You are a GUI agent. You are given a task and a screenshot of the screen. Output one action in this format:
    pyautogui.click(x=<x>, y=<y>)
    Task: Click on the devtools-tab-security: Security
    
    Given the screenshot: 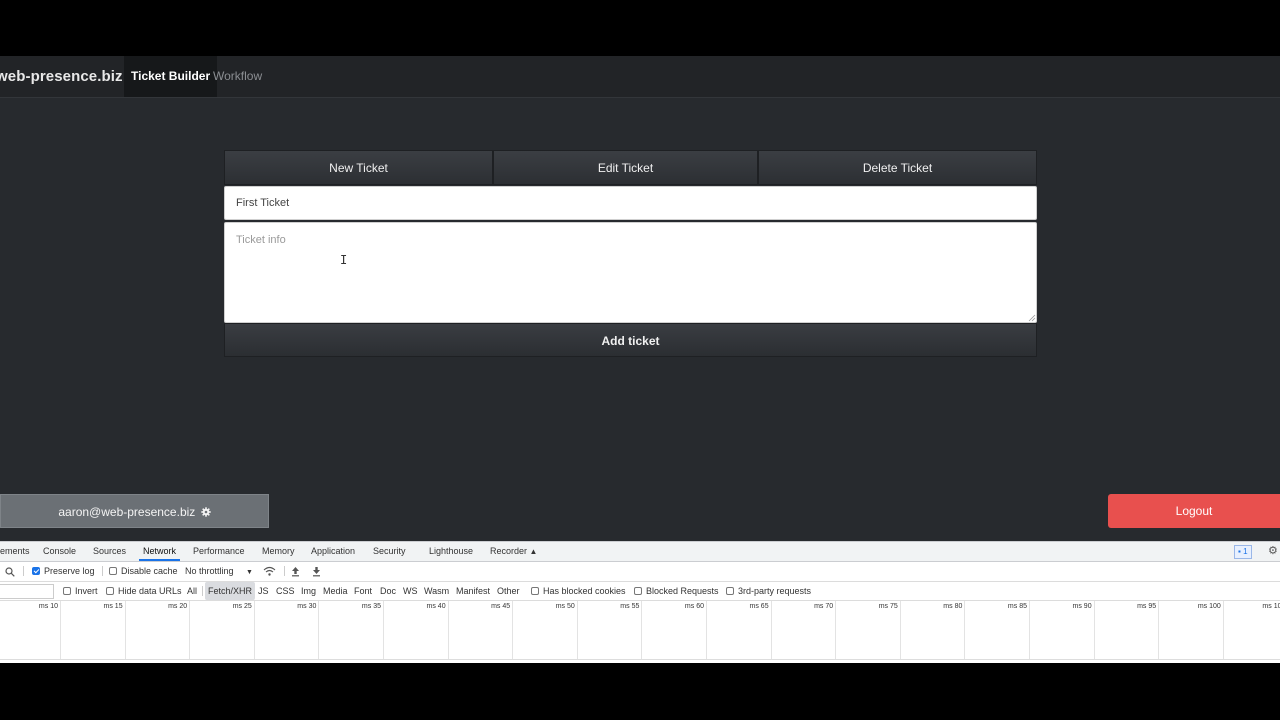 What is the action you would take?
    pyautogui.click(x=389, y=551)
    